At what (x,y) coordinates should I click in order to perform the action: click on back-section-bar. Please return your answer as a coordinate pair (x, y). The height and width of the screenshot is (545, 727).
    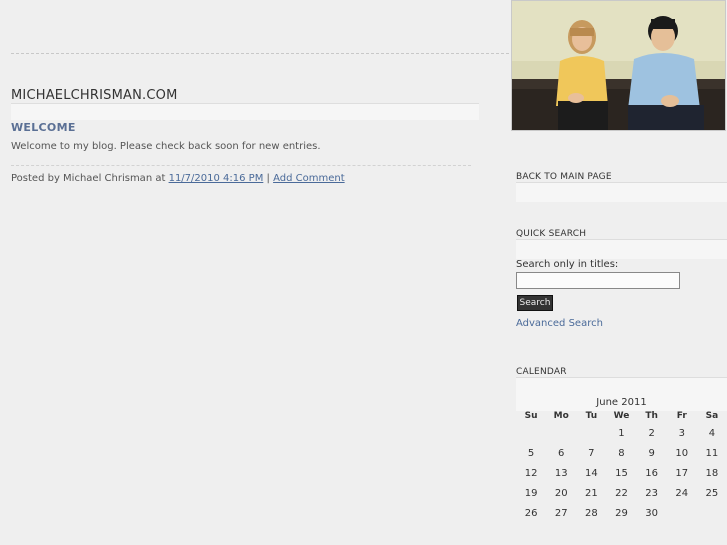
    Looking at the image, I should click on (621, 192).